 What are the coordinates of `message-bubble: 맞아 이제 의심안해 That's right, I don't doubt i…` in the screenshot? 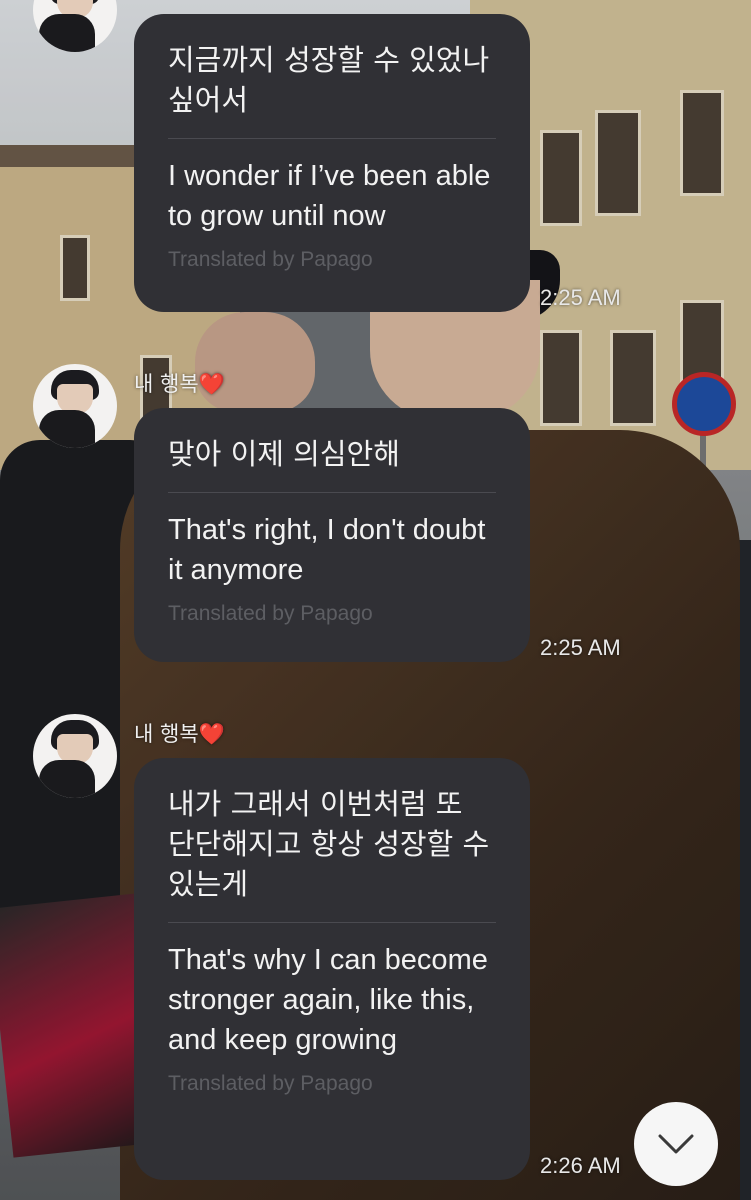 It's located at (332, 535).